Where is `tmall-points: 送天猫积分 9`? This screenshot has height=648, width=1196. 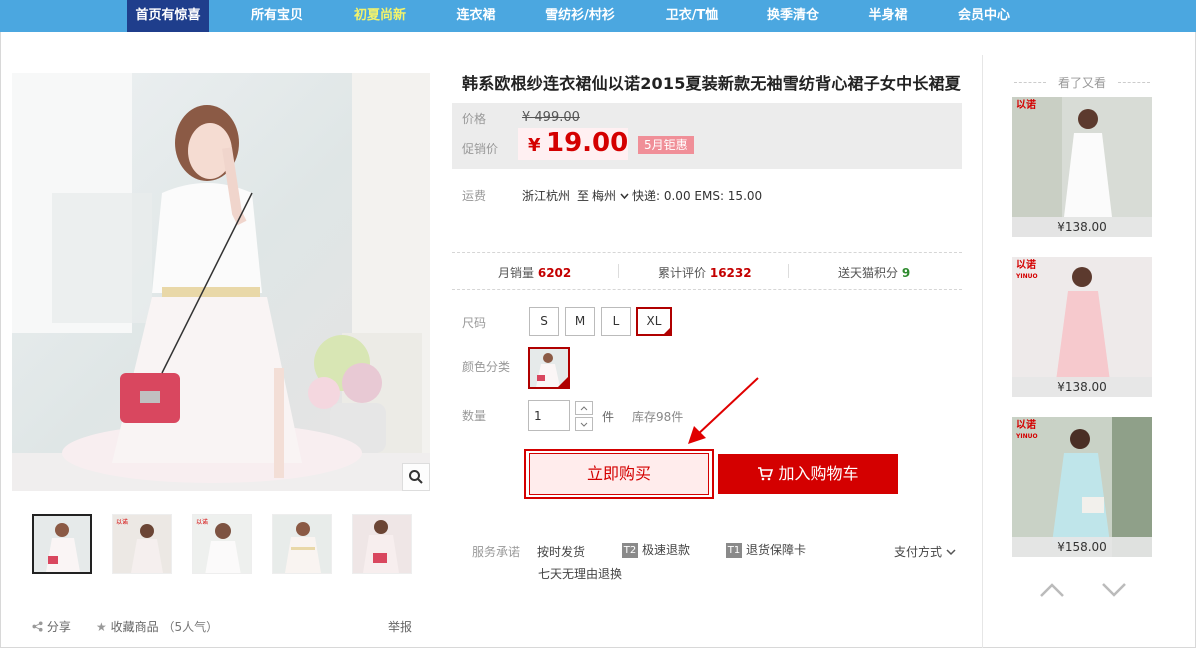
tmall-points: 送天猫积分 9 is located at coordinates (874, 272).